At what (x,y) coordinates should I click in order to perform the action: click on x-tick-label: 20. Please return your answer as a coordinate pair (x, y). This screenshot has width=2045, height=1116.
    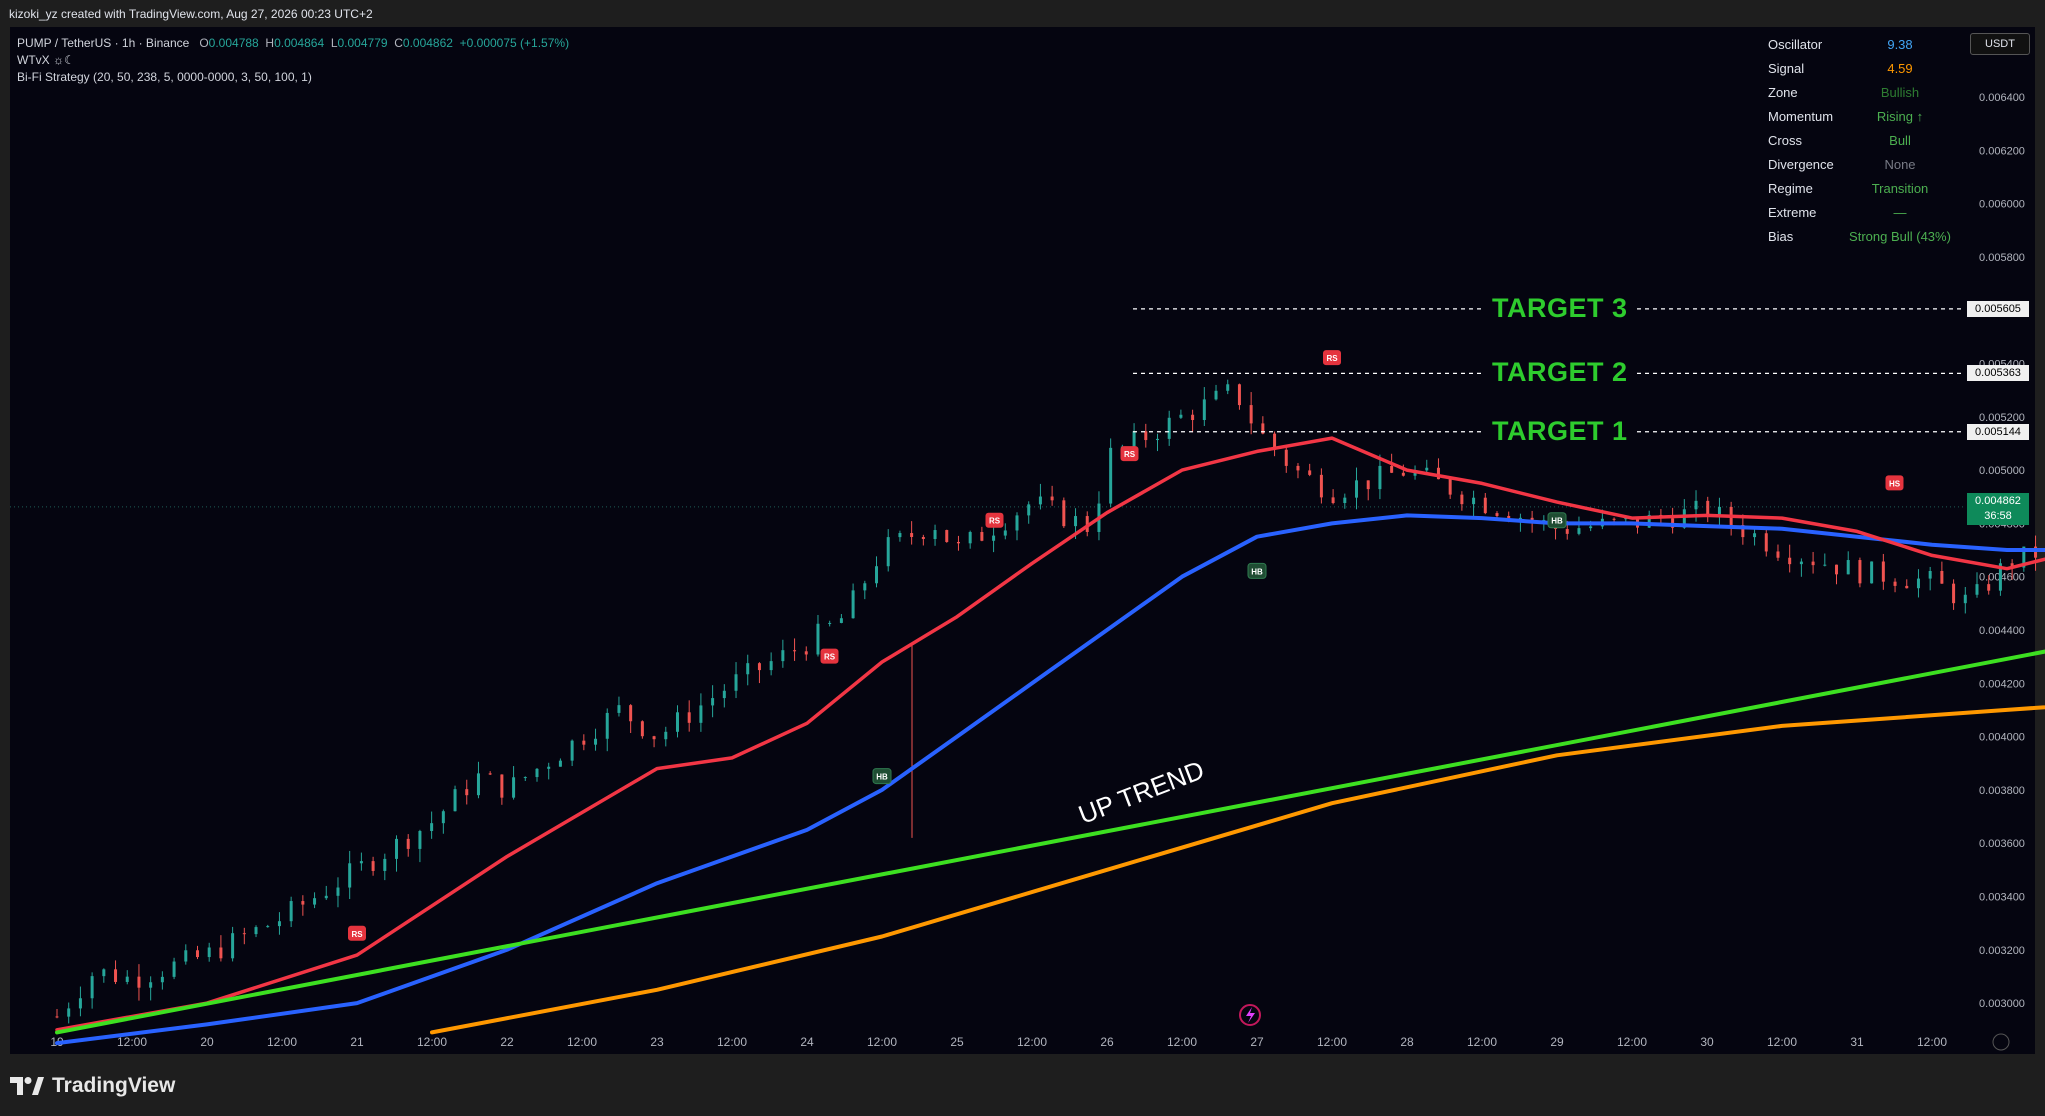
    Looking at the image, I should click on (207, 1042).